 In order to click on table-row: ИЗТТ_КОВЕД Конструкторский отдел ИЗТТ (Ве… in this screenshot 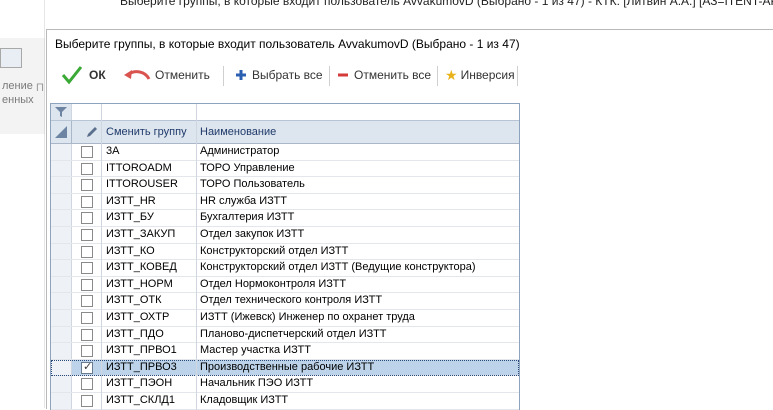, I will do `click(285, 268)`.